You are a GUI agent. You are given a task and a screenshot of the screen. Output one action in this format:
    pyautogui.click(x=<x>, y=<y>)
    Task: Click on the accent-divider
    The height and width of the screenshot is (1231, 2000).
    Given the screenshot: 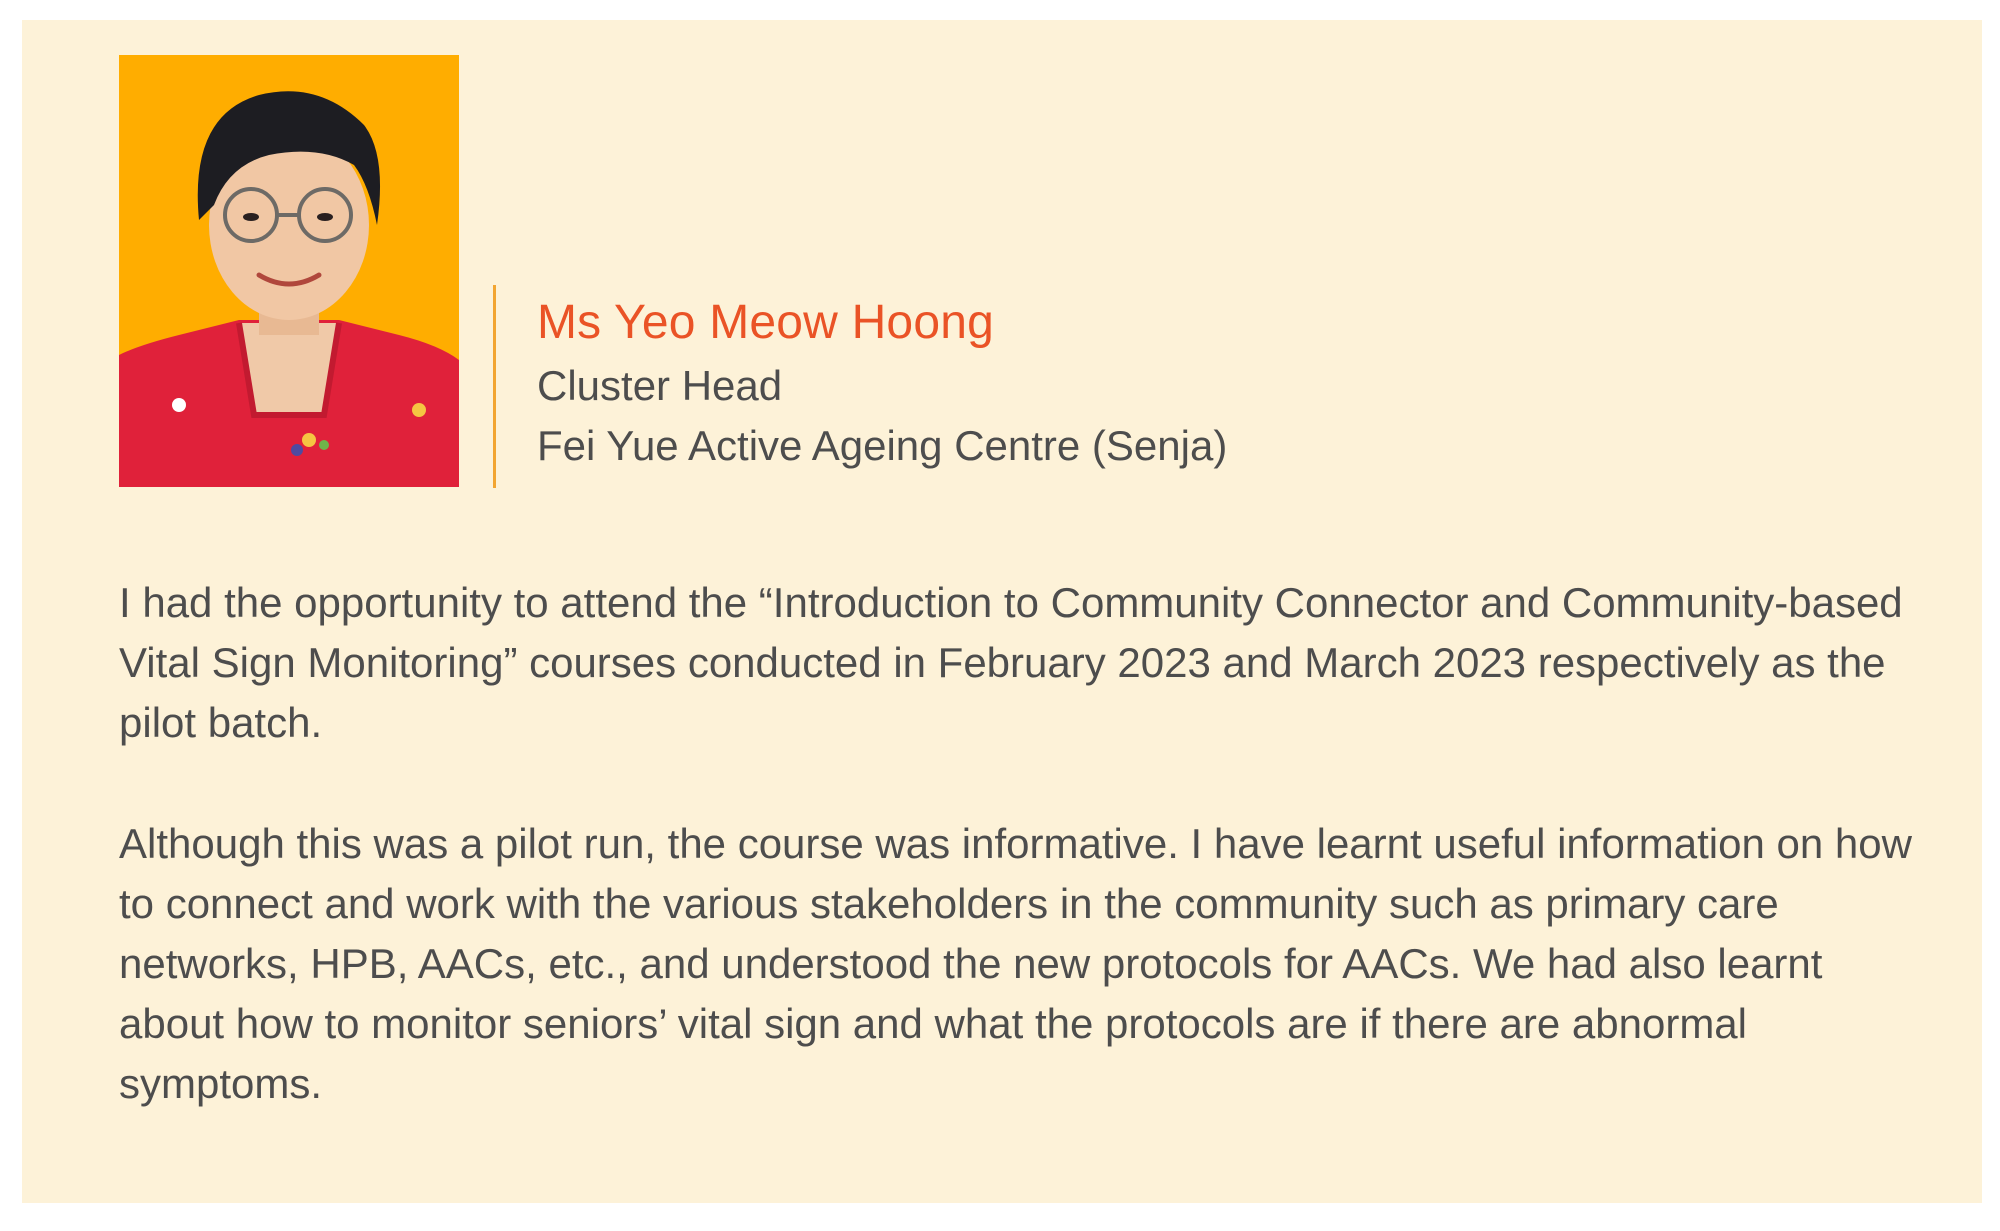 What is the action you would take?
    pyautogui.click(x=494, y=386)
    